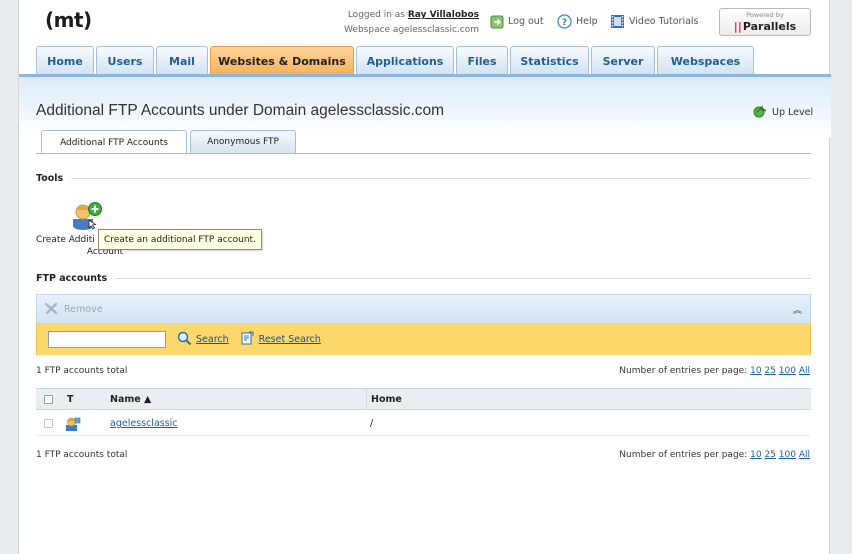  I want to click on entries-10-bottom: 10, so click(755, 455).